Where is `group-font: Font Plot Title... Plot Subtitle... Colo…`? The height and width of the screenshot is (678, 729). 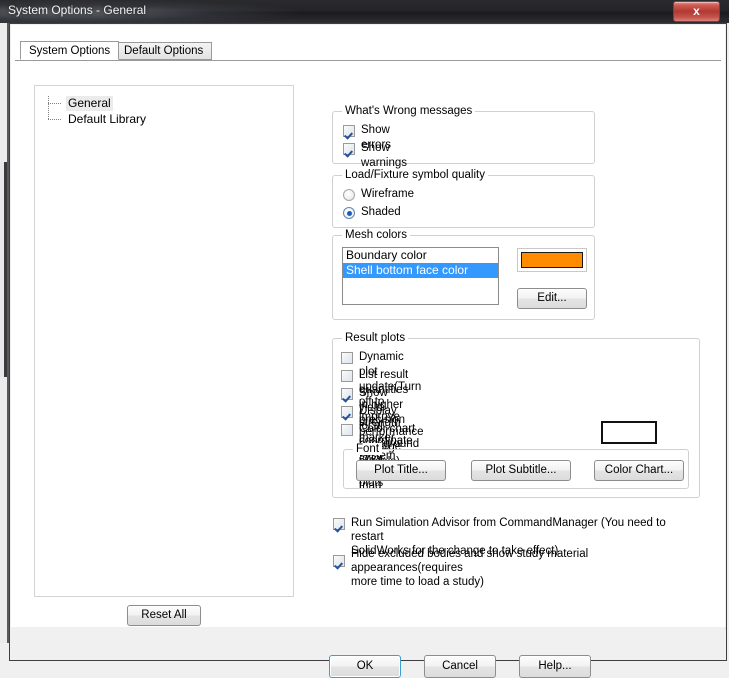 group-font: Font Plot Title... Plot Subtitle... Colo… is located at coordinates (516, 466).